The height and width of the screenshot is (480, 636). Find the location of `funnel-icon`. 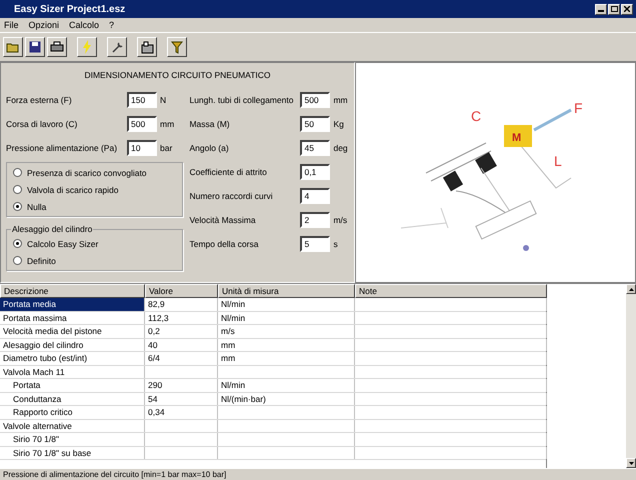

funnel-icon is located at coordinates (177, 47).